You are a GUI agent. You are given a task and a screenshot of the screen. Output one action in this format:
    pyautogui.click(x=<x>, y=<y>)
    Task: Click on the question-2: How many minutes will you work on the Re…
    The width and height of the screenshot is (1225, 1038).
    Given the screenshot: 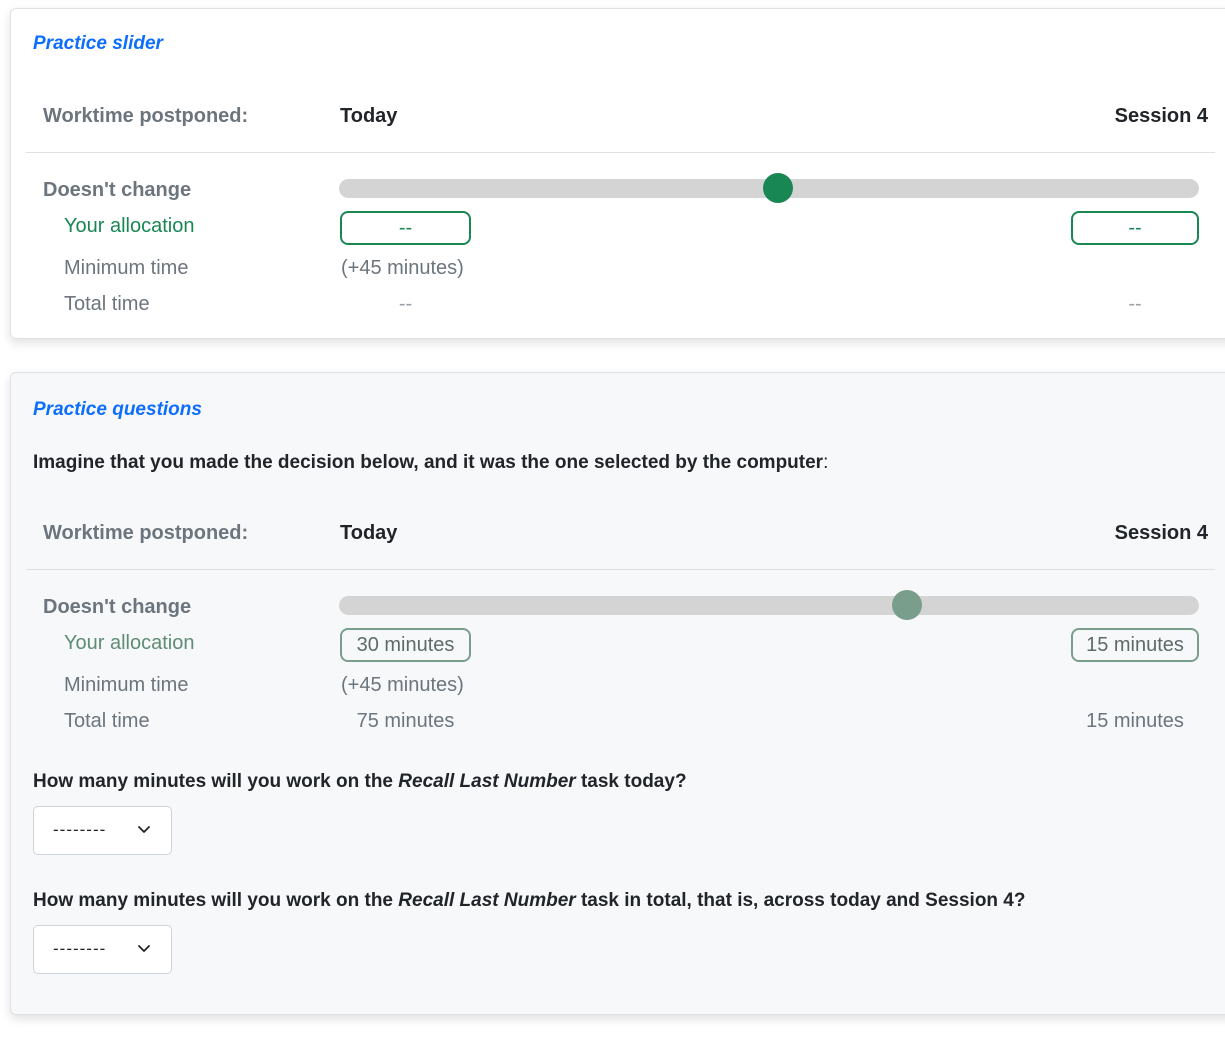 What is the action you would take?
    pyautogui.click(x=529, y=901)
    